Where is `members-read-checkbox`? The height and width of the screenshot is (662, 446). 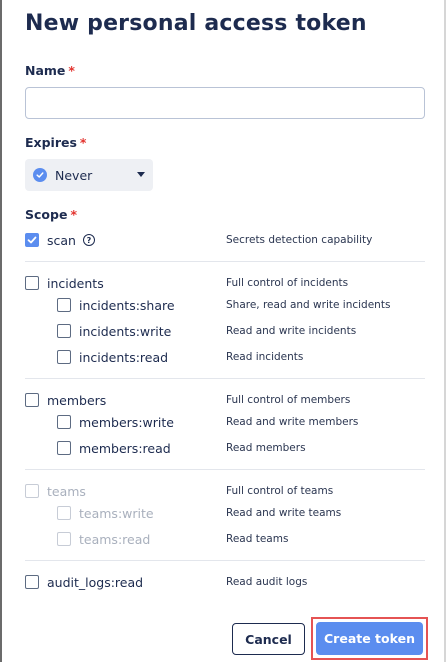 members-read-checkbox is located at coordinates (64, 448).